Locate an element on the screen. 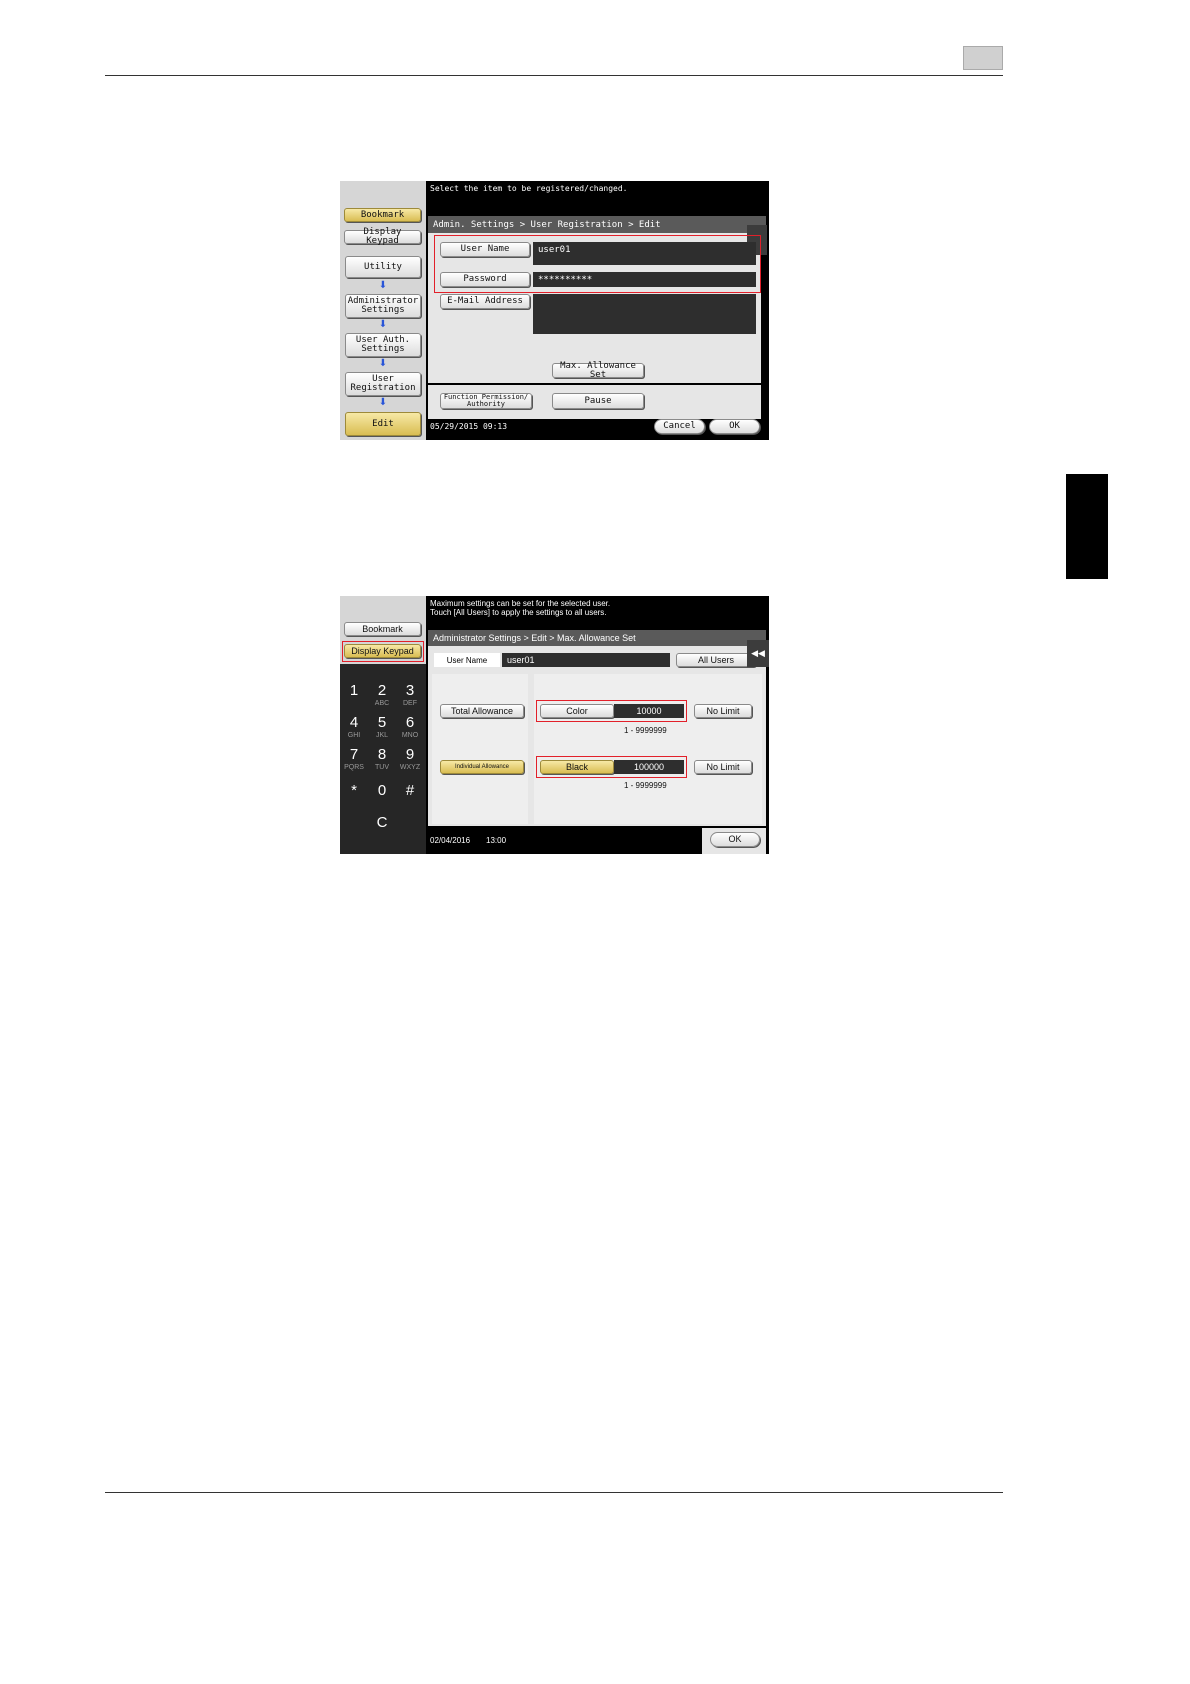 The height and width of the screenshot is (1684, 1190). step-administrator-settings: Administrator Settings is located at coordinates (383, 306).